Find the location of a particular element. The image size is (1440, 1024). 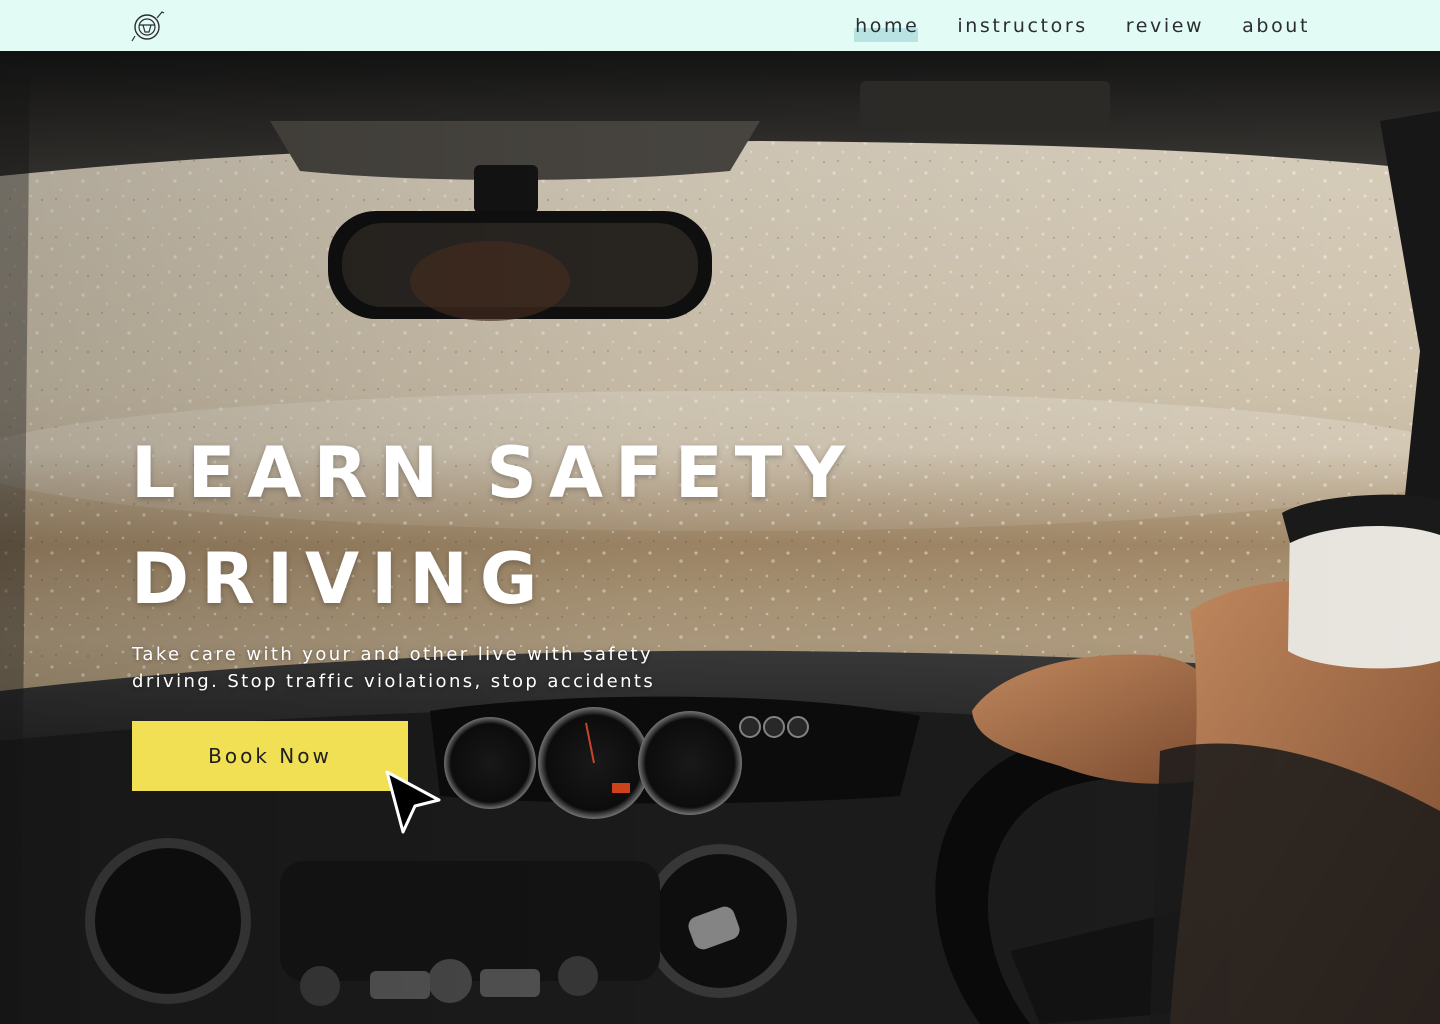

steering-wheel-icon is located at coordinates (148, 25).